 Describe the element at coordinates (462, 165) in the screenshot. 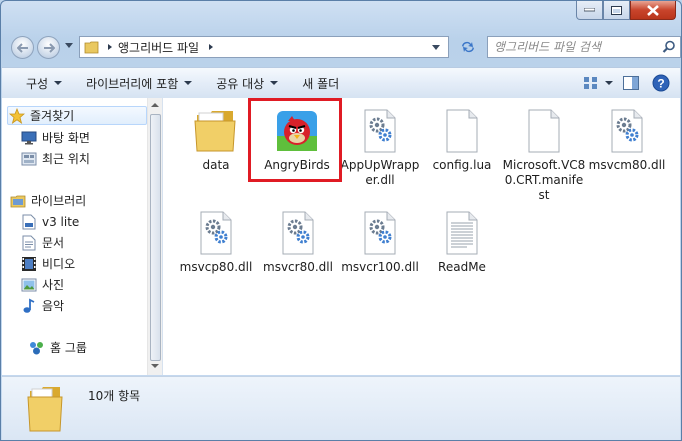

I see `file-name: config.lua` at that location.